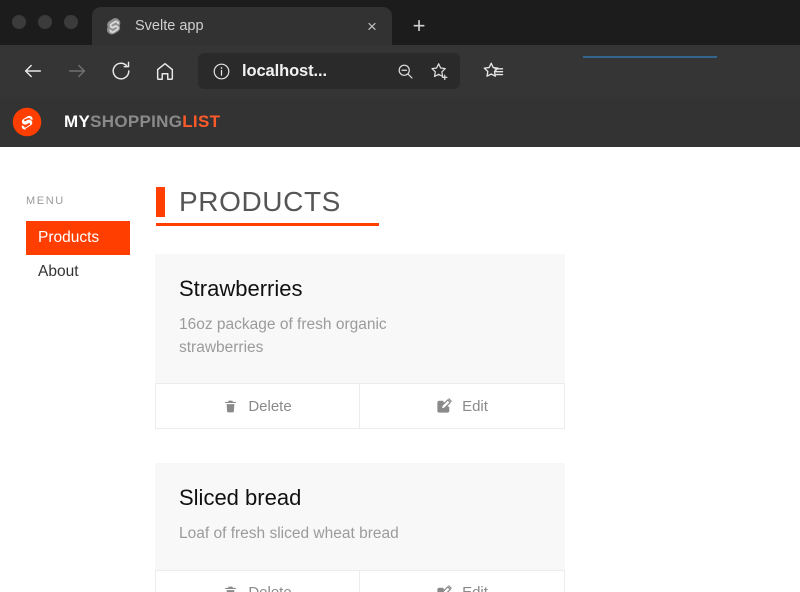  Describe the element at coordinates (136, 121) in the screenshot. I see `brand-part-shopping: SHOPPING` at that location.